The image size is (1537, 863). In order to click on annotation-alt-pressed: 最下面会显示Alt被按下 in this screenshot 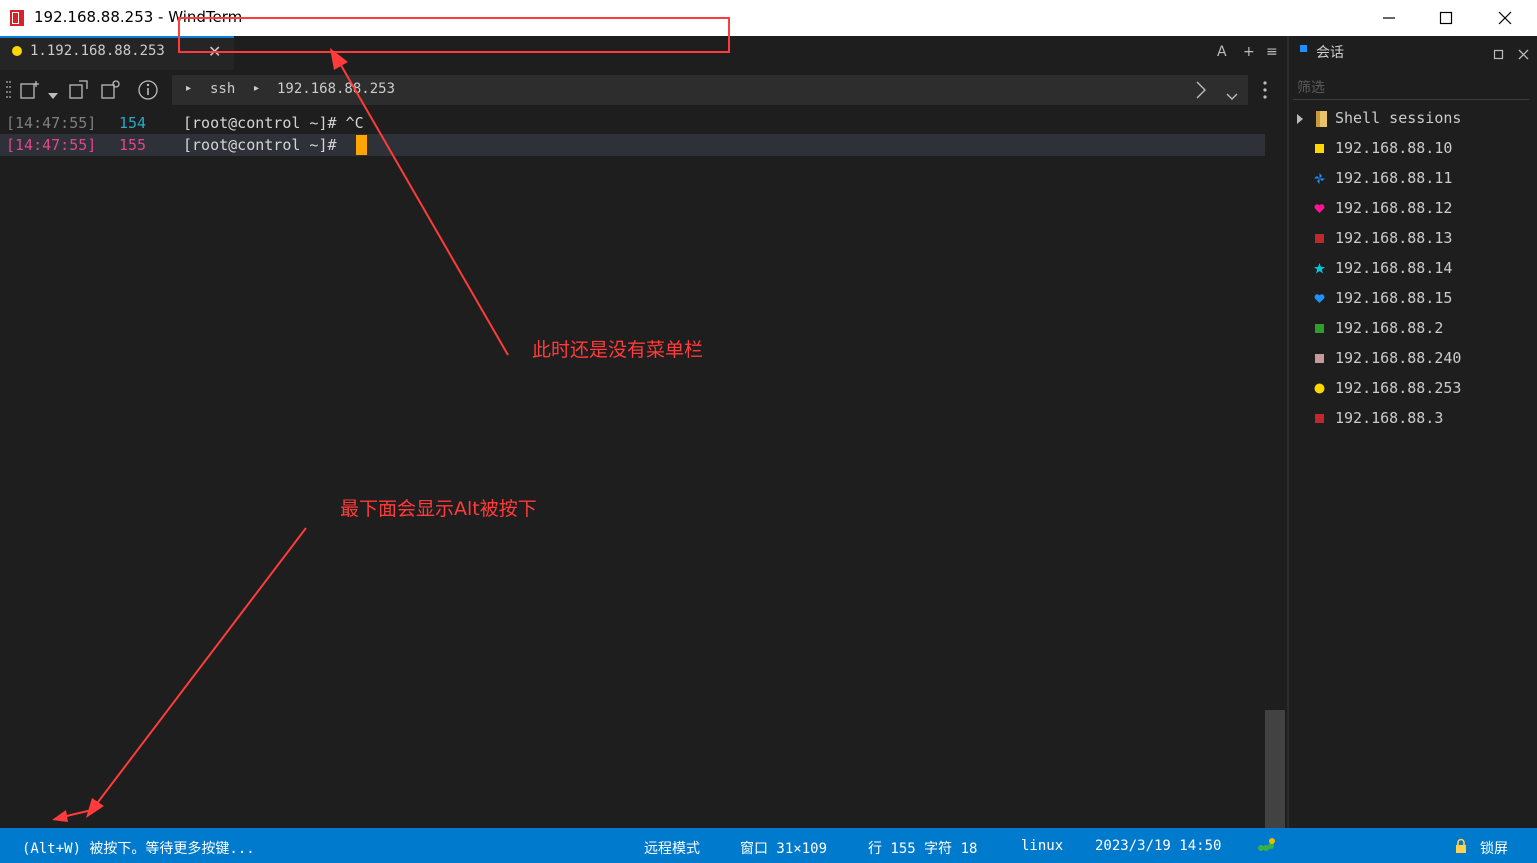, I will do `click(438, 509)`.